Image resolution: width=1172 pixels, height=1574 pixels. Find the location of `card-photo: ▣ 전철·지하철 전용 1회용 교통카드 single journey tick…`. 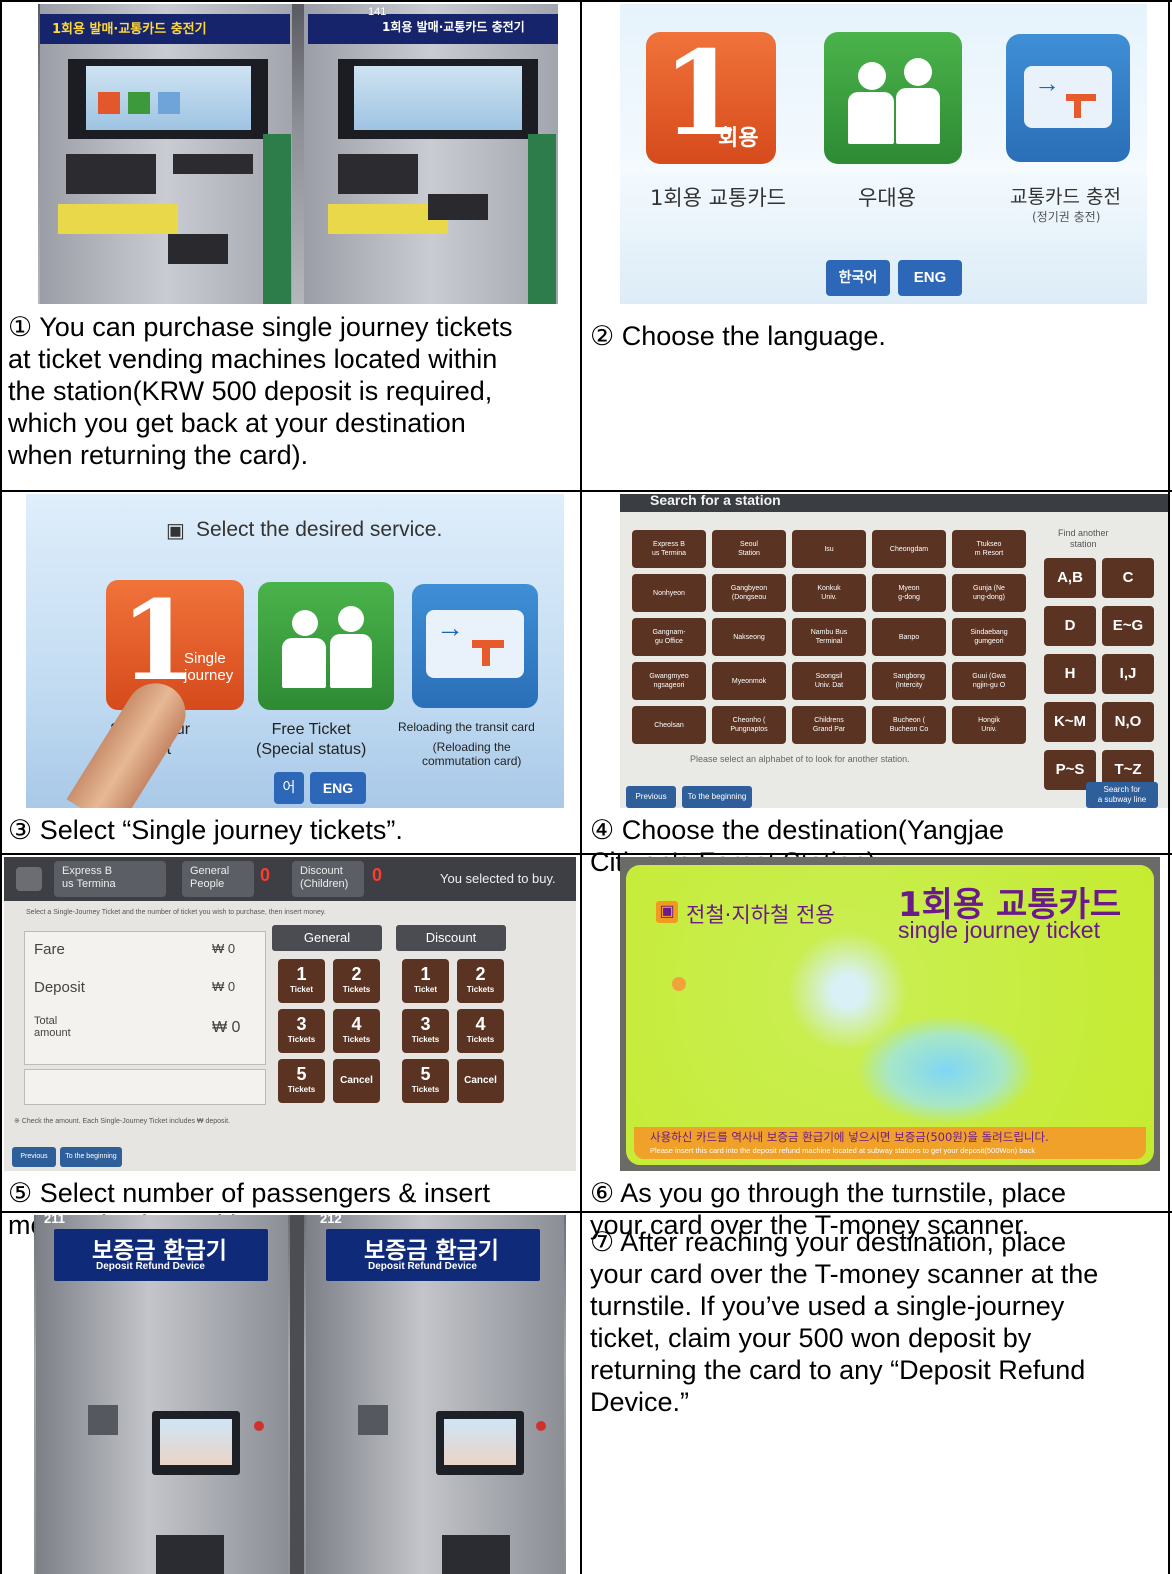

card-photo: ▣ 전철·지하철 전용 1회용 교통카드 single journey tick… is located at coordinates (890, 1014).